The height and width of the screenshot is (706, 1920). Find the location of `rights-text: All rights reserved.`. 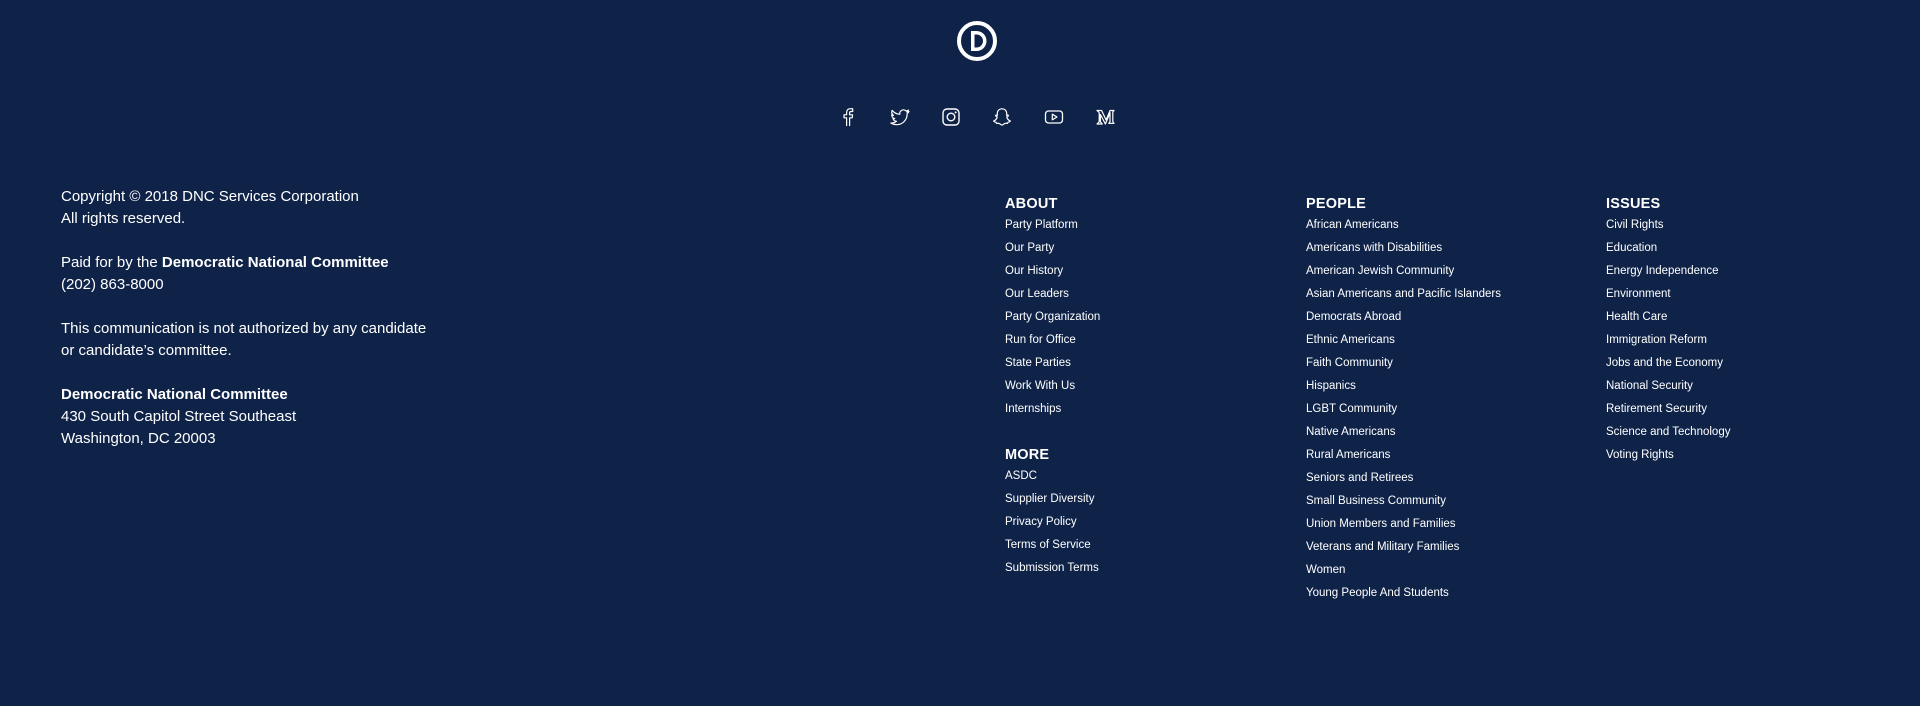

rights-text: All rights reserved. is located at coordinates (123, 218).